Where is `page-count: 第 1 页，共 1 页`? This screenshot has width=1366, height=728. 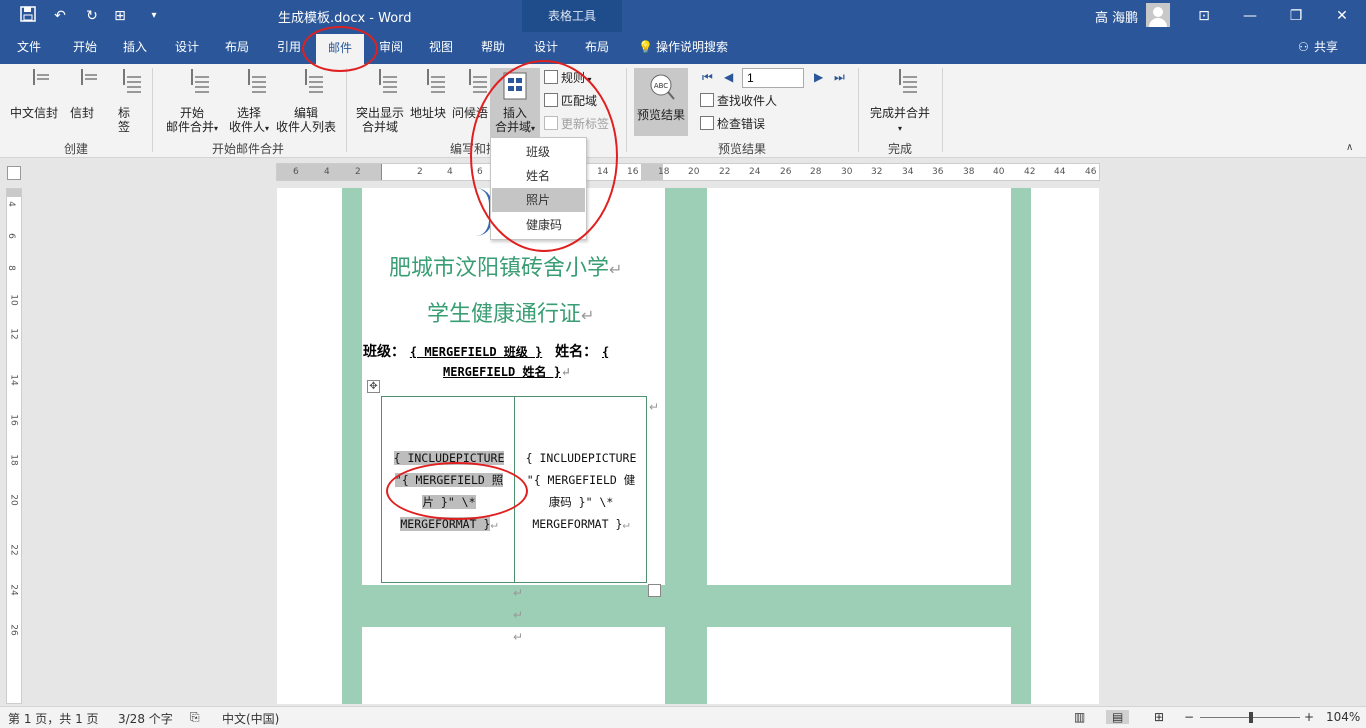 page-count: 第 1 页，共 1 页 is located at coordinates (53, 718).